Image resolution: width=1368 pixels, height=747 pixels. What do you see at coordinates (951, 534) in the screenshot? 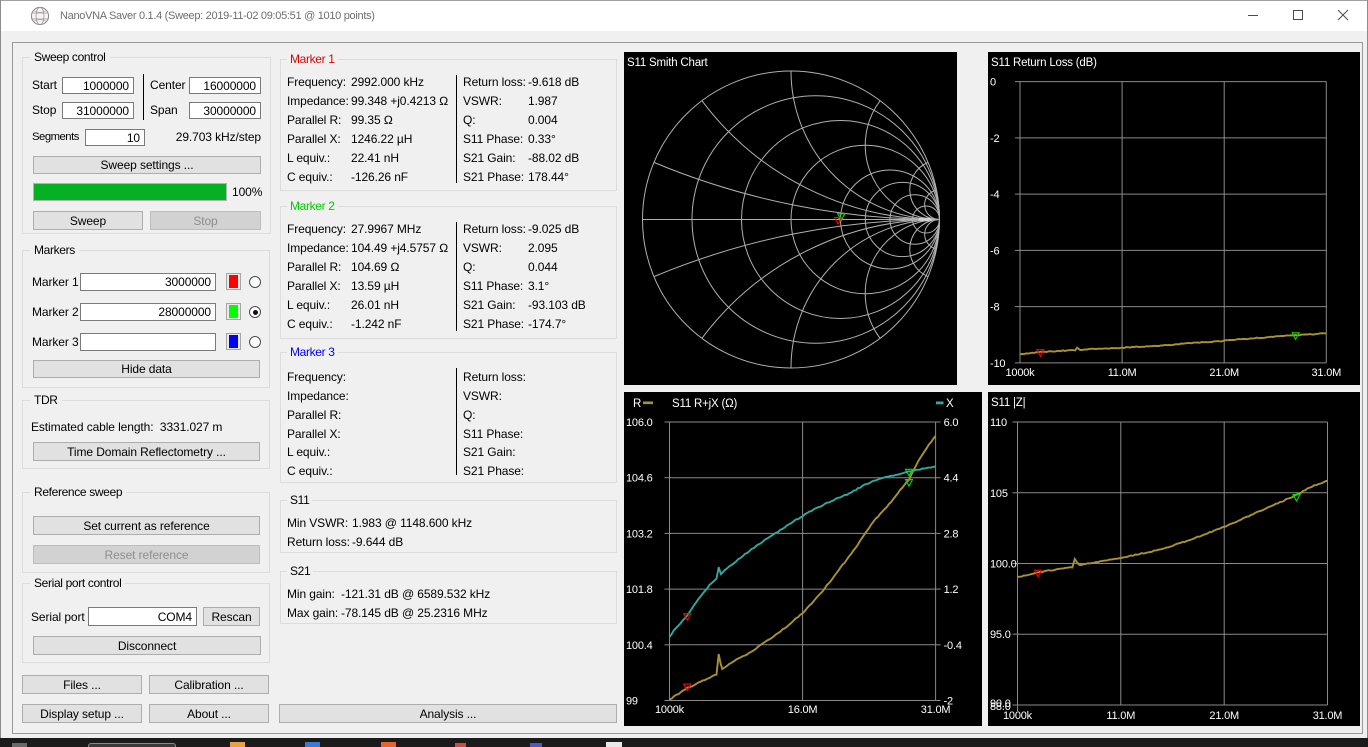
I see `svg-text: 2.8` at bounding box center [951, 534].